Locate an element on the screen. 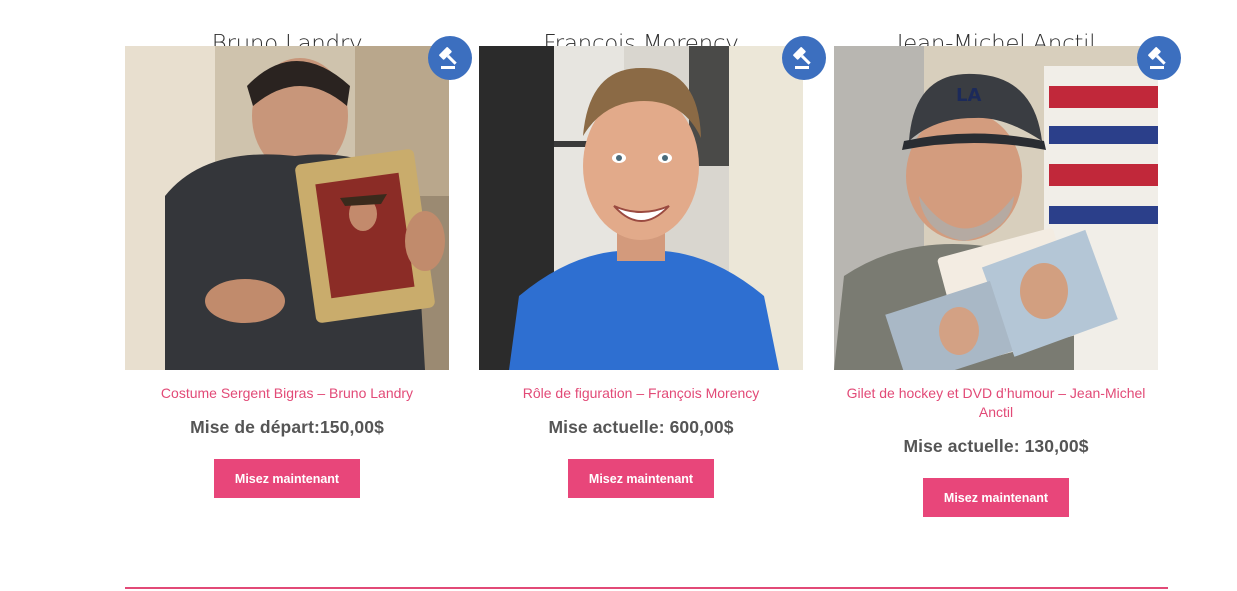 This screenshot has width=1237, height=591. product-link: Costume Sergent Bigras – Bruno Landry is located at coordinates (287, 393).